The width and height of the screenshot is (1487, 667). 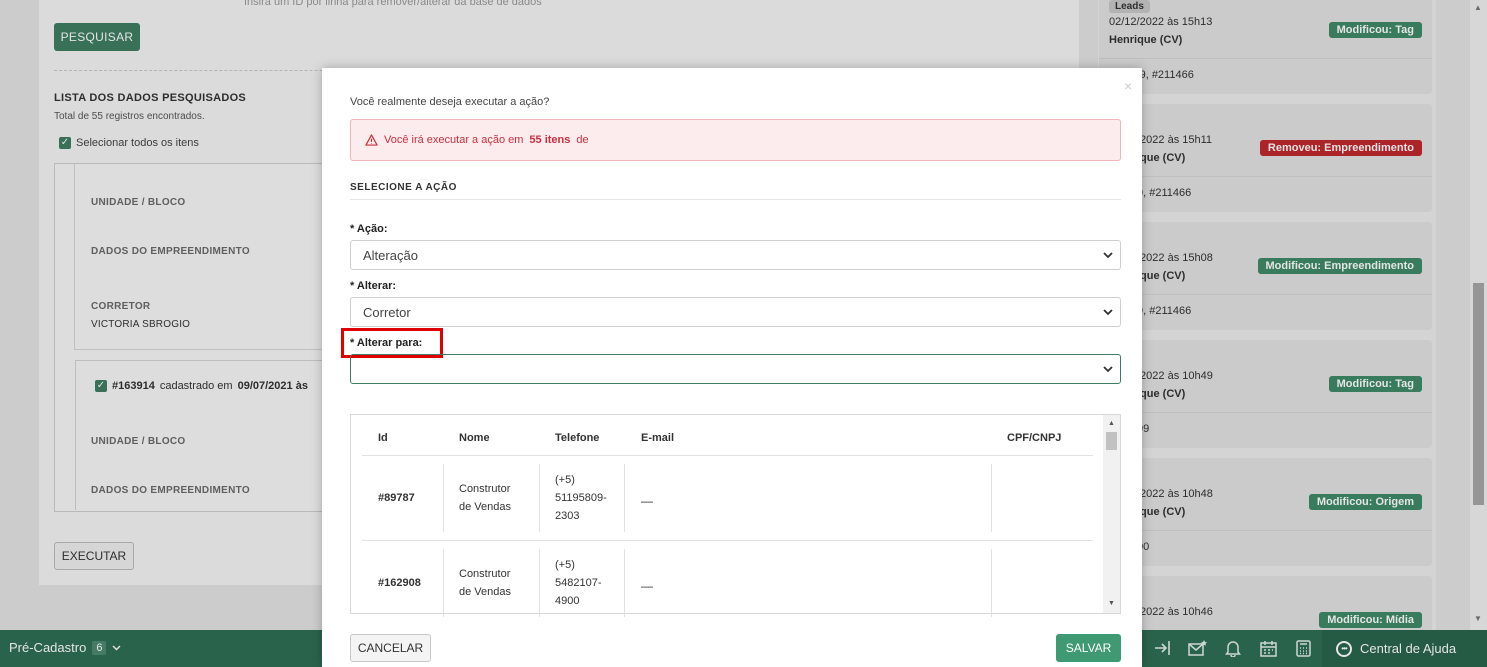 What do you see at coordinates (735, 369) in the screenshot?
I see `change-to-select` at bounding box center [735, 369].